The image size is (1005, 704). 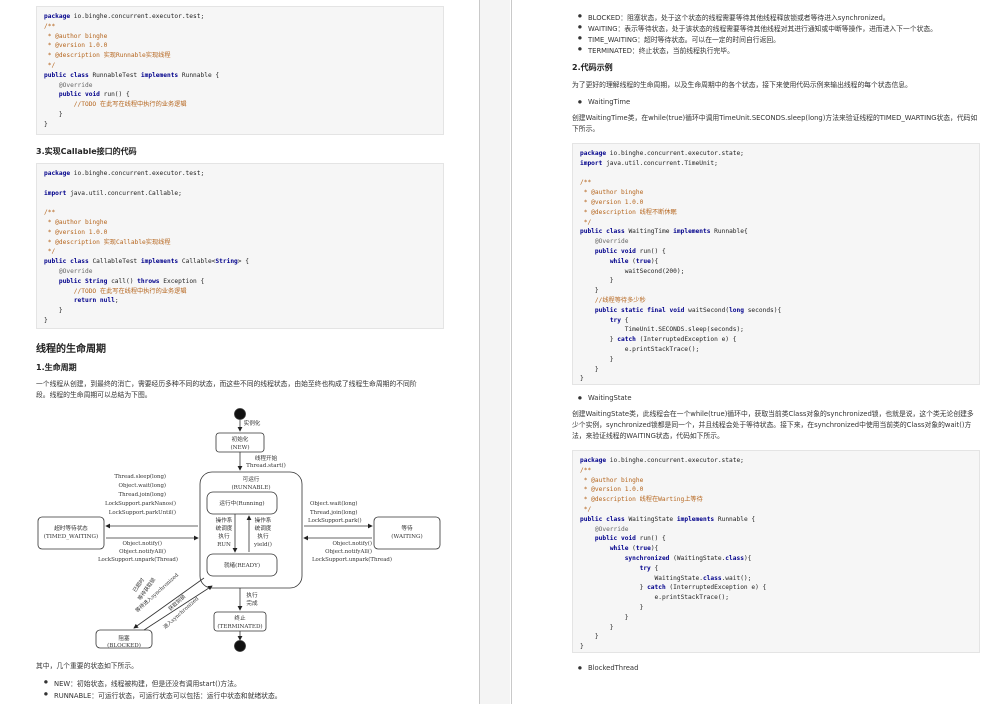 I want to click on list-item-waitingstate: WaitingState, so click(x=604, y=398).